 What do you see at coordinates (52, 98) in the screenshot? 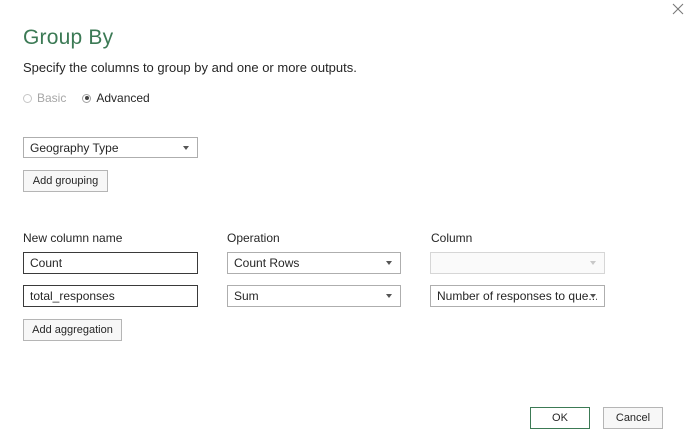
I see `basic-radio-label: Basic` at bounding box center [52, 98].